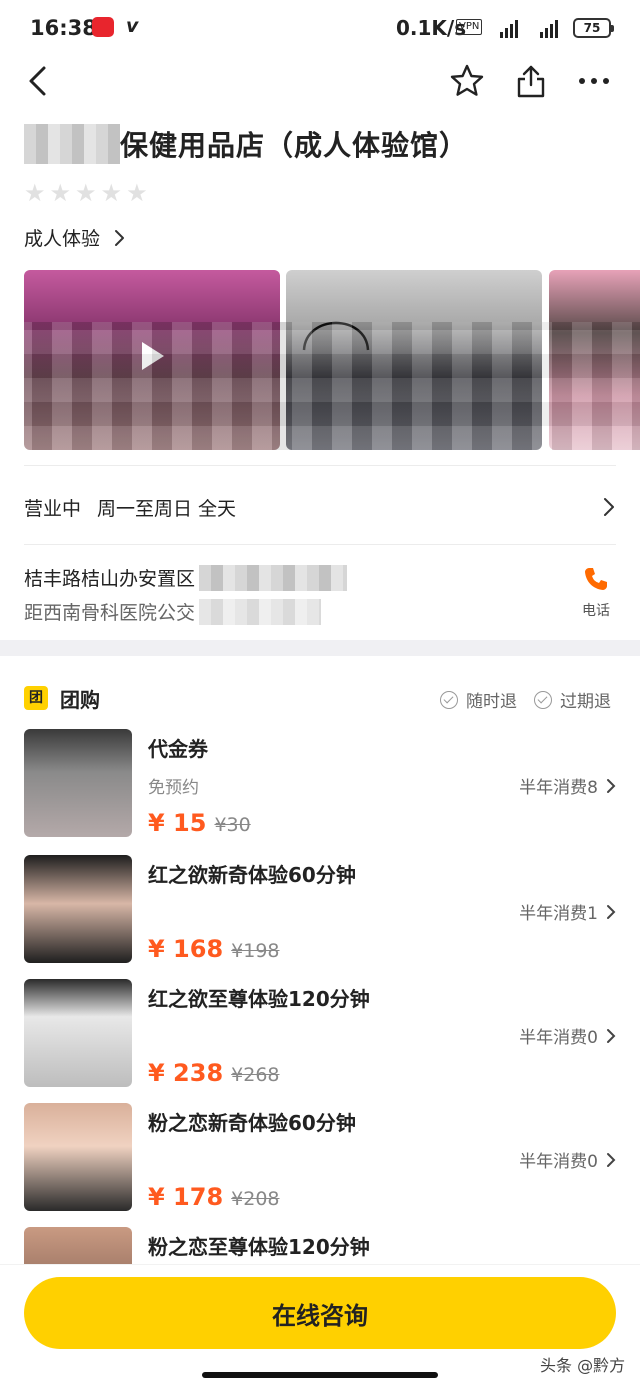  Describe the element at coordinates (259, 1247) in the screenshot. I see `deal-title: 粉之恋至尊体验120分钟` at that location.